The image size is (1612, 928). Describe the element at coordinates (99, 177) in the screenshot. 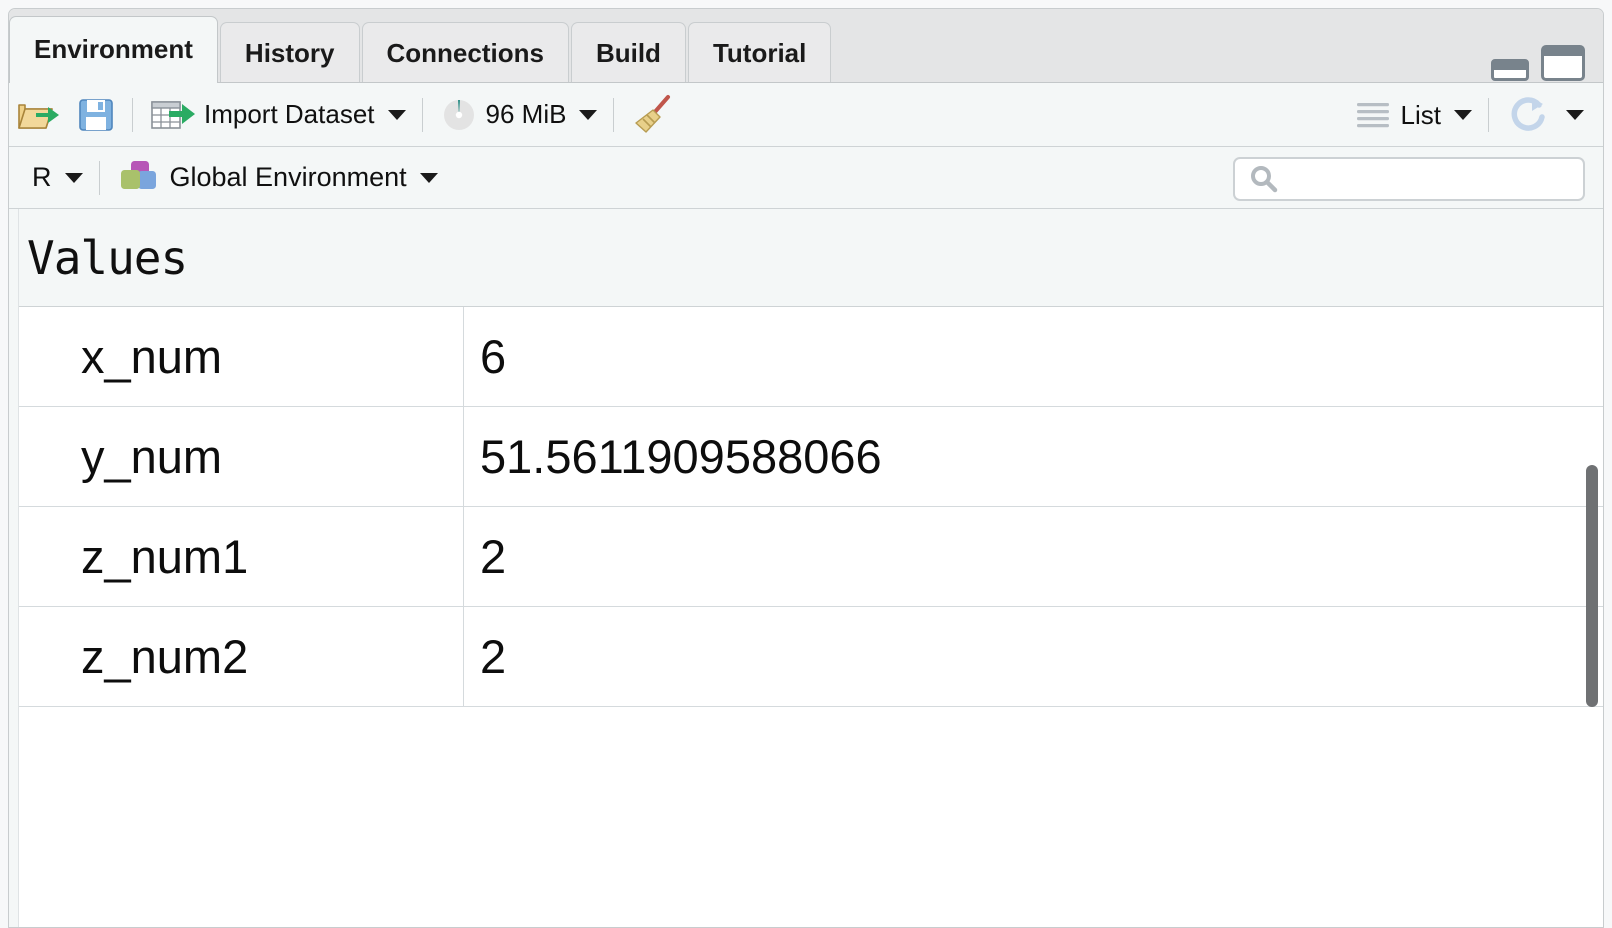

I see `scope-separator` at that location.